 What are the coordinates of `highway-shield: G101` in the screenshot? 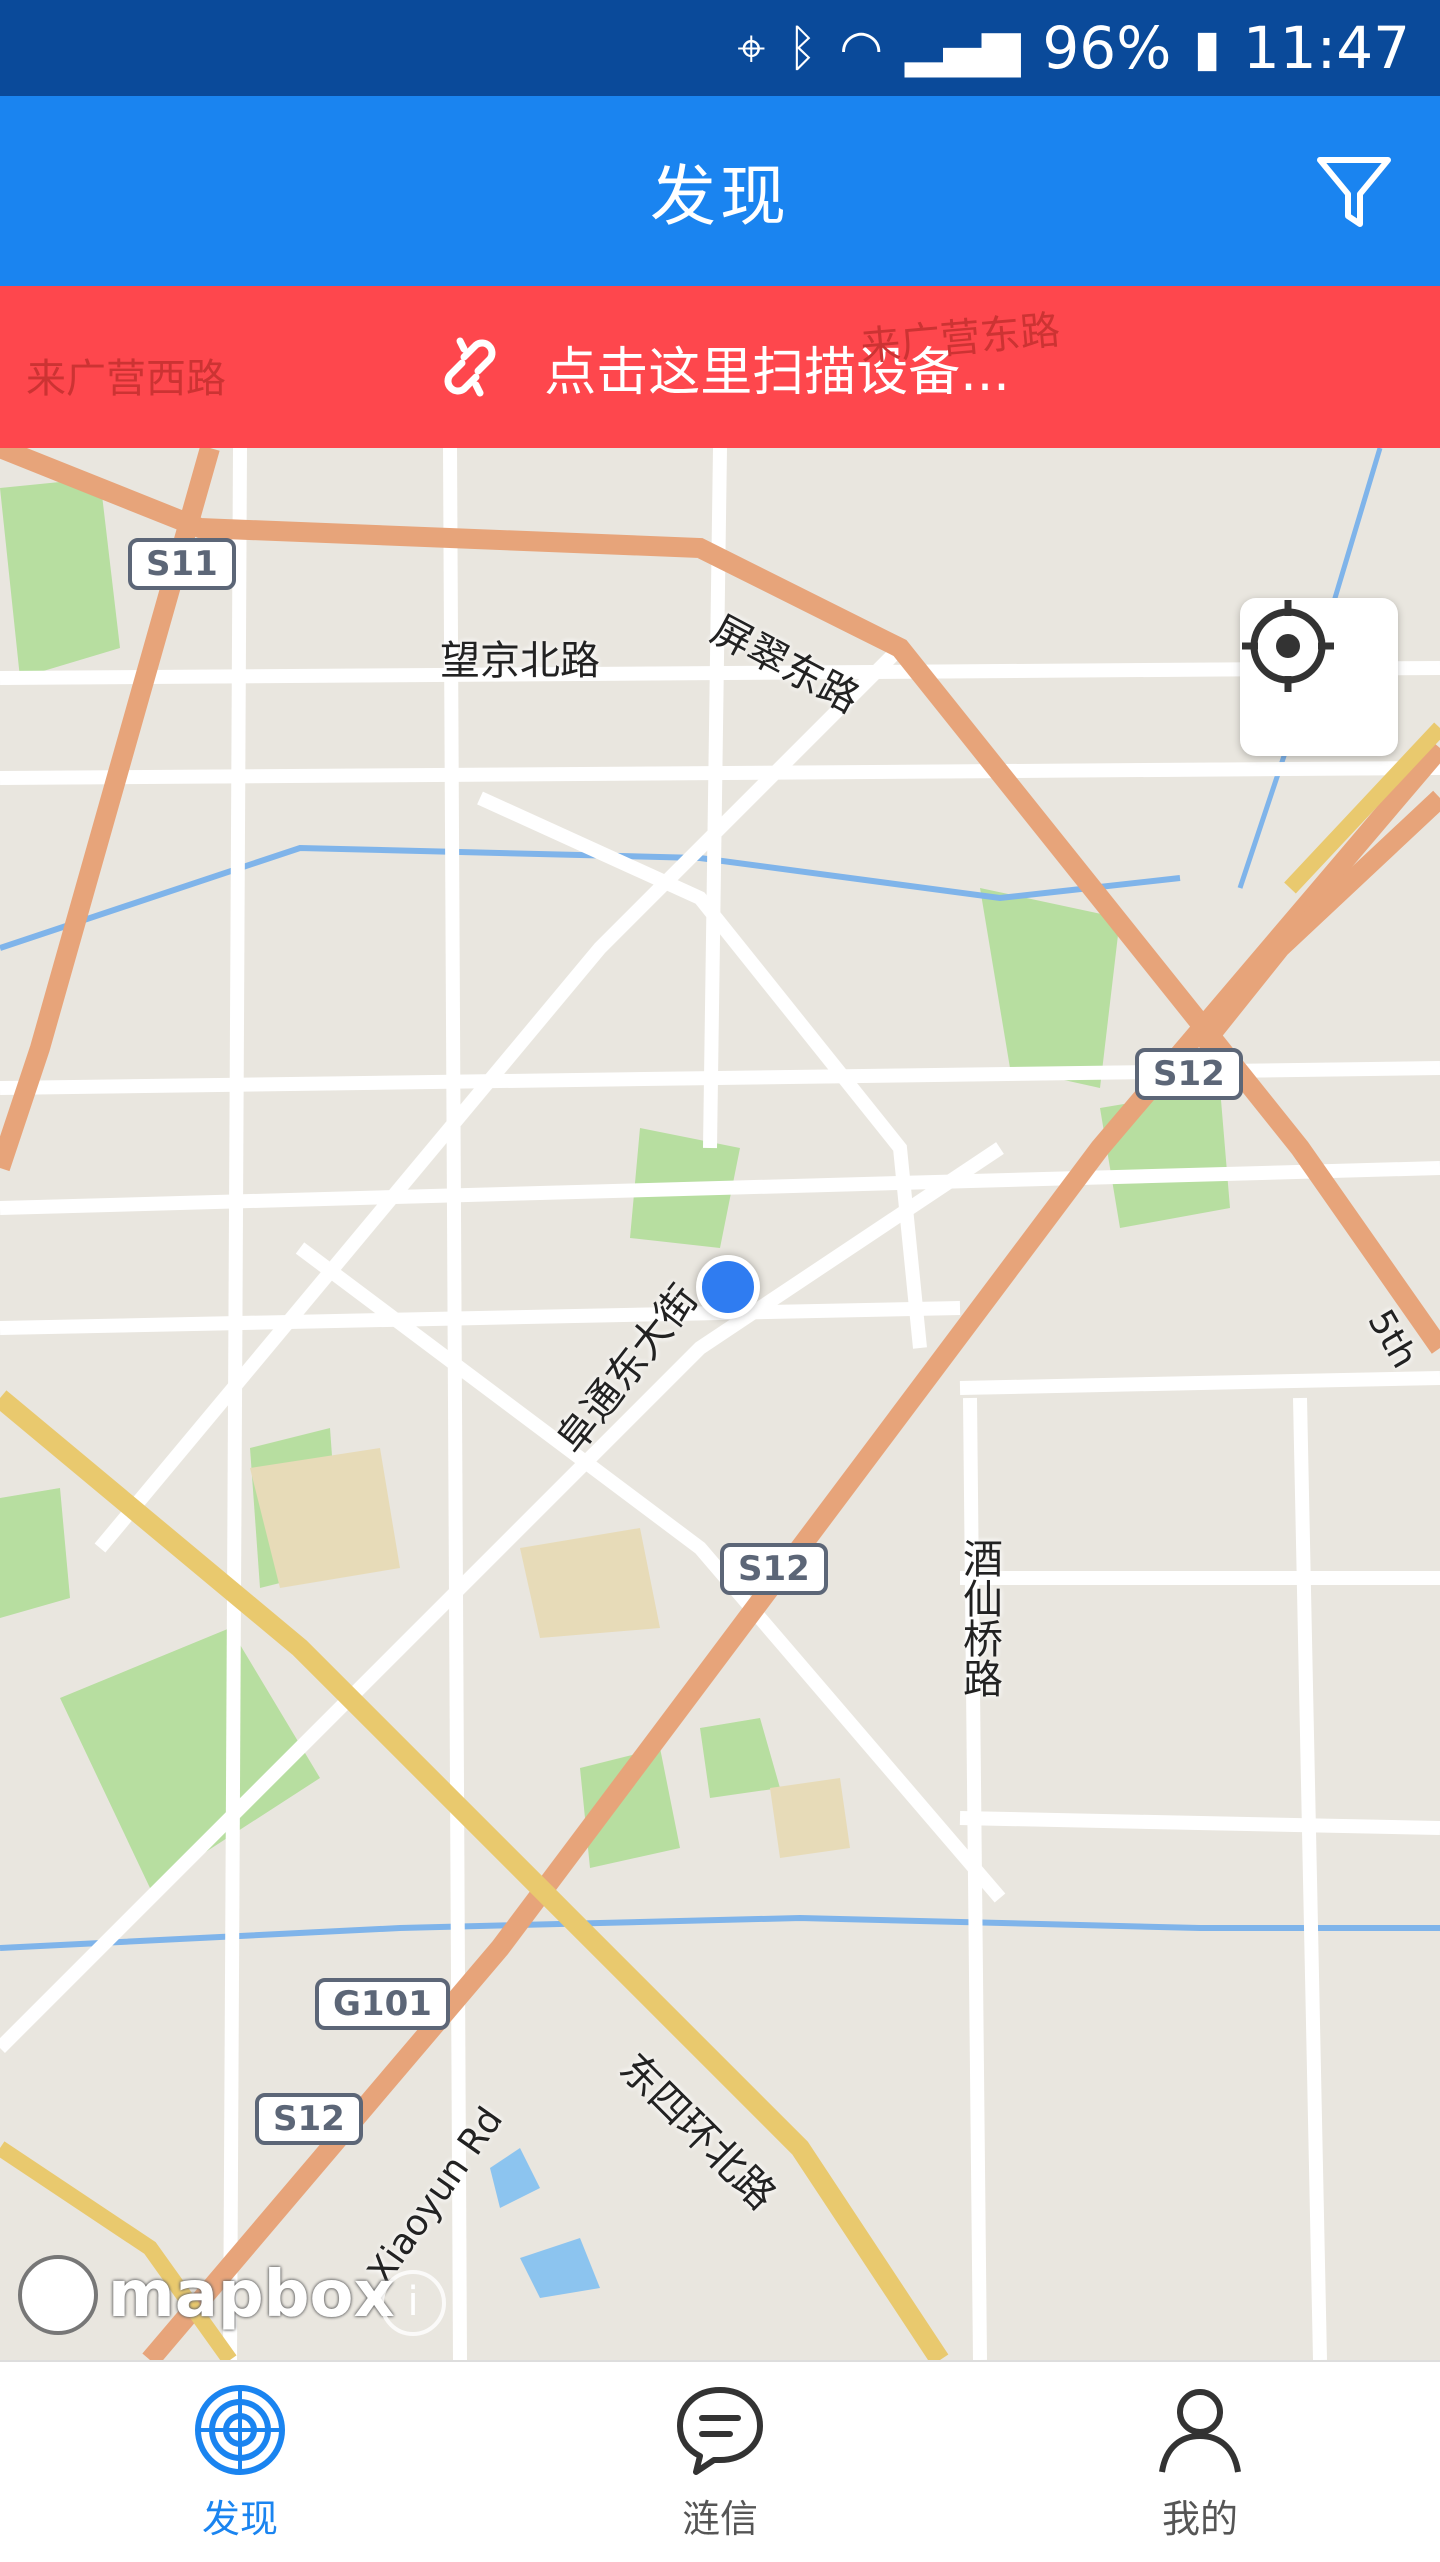 It's located at (382, 2004).